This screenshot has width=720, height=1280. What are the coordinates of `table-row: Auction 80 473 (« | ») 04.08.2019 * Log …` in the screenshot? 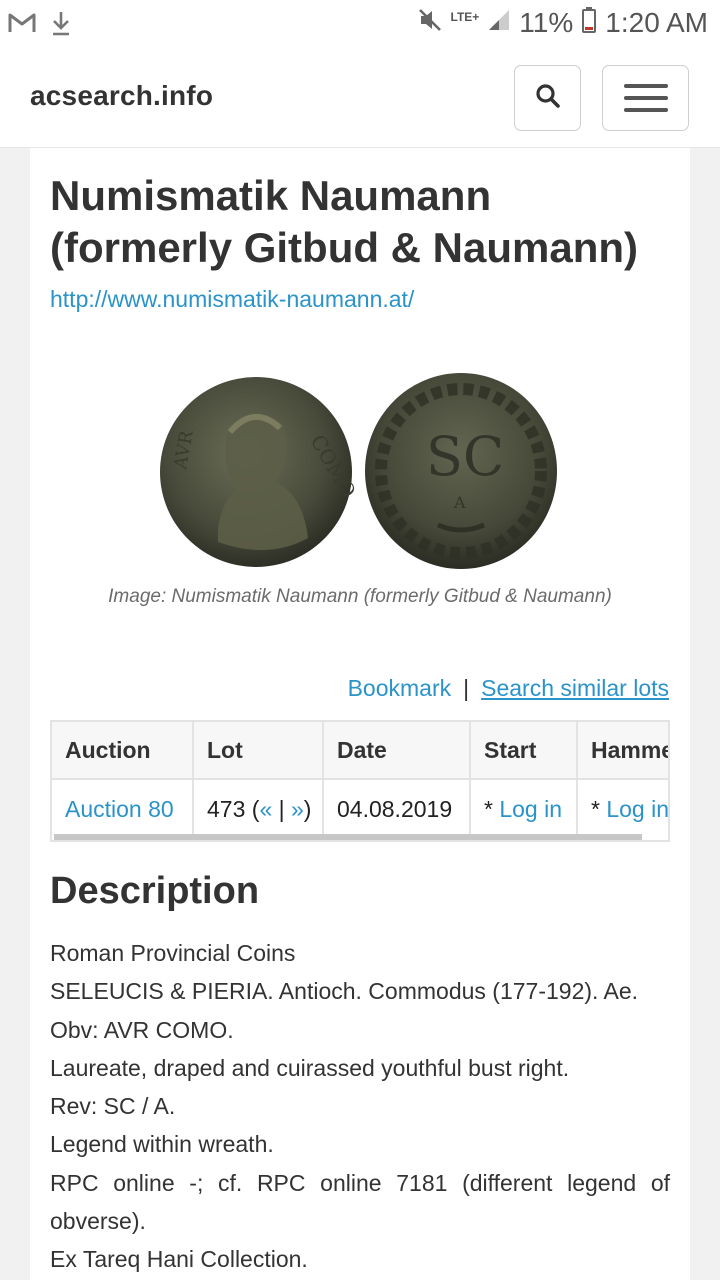 It's located at (360, 809).